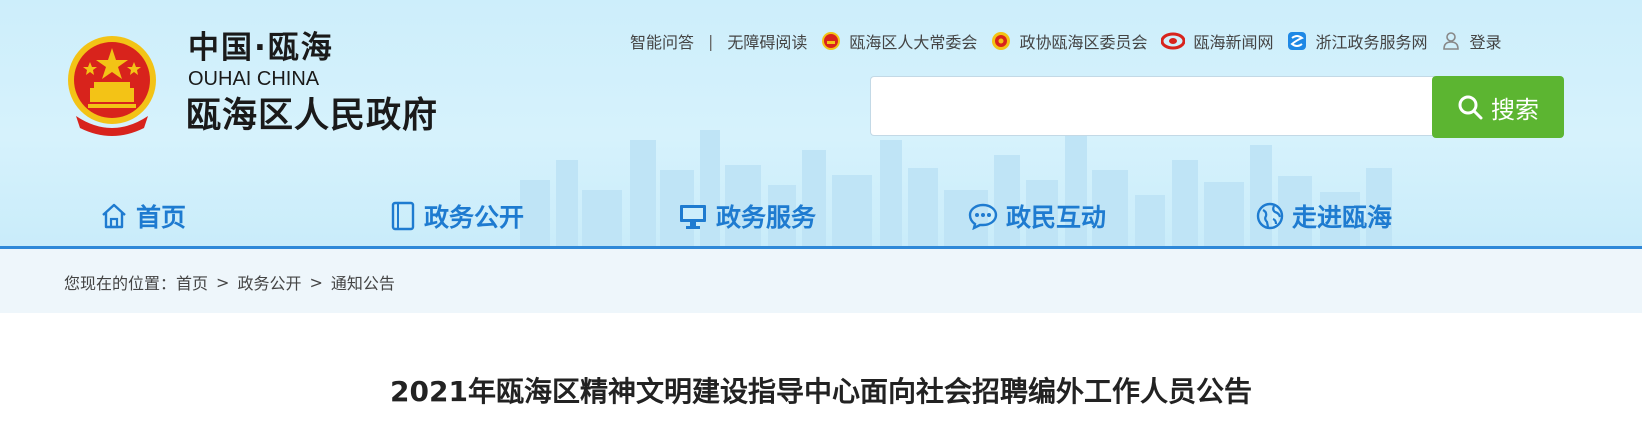 Image resolution: width=1642 pixels, height=424 pixels. What do you see at coordinates (1001, 41) in the screenshot?
I see `cppcc-emblem-icon` at bounding box center [1001, 41].